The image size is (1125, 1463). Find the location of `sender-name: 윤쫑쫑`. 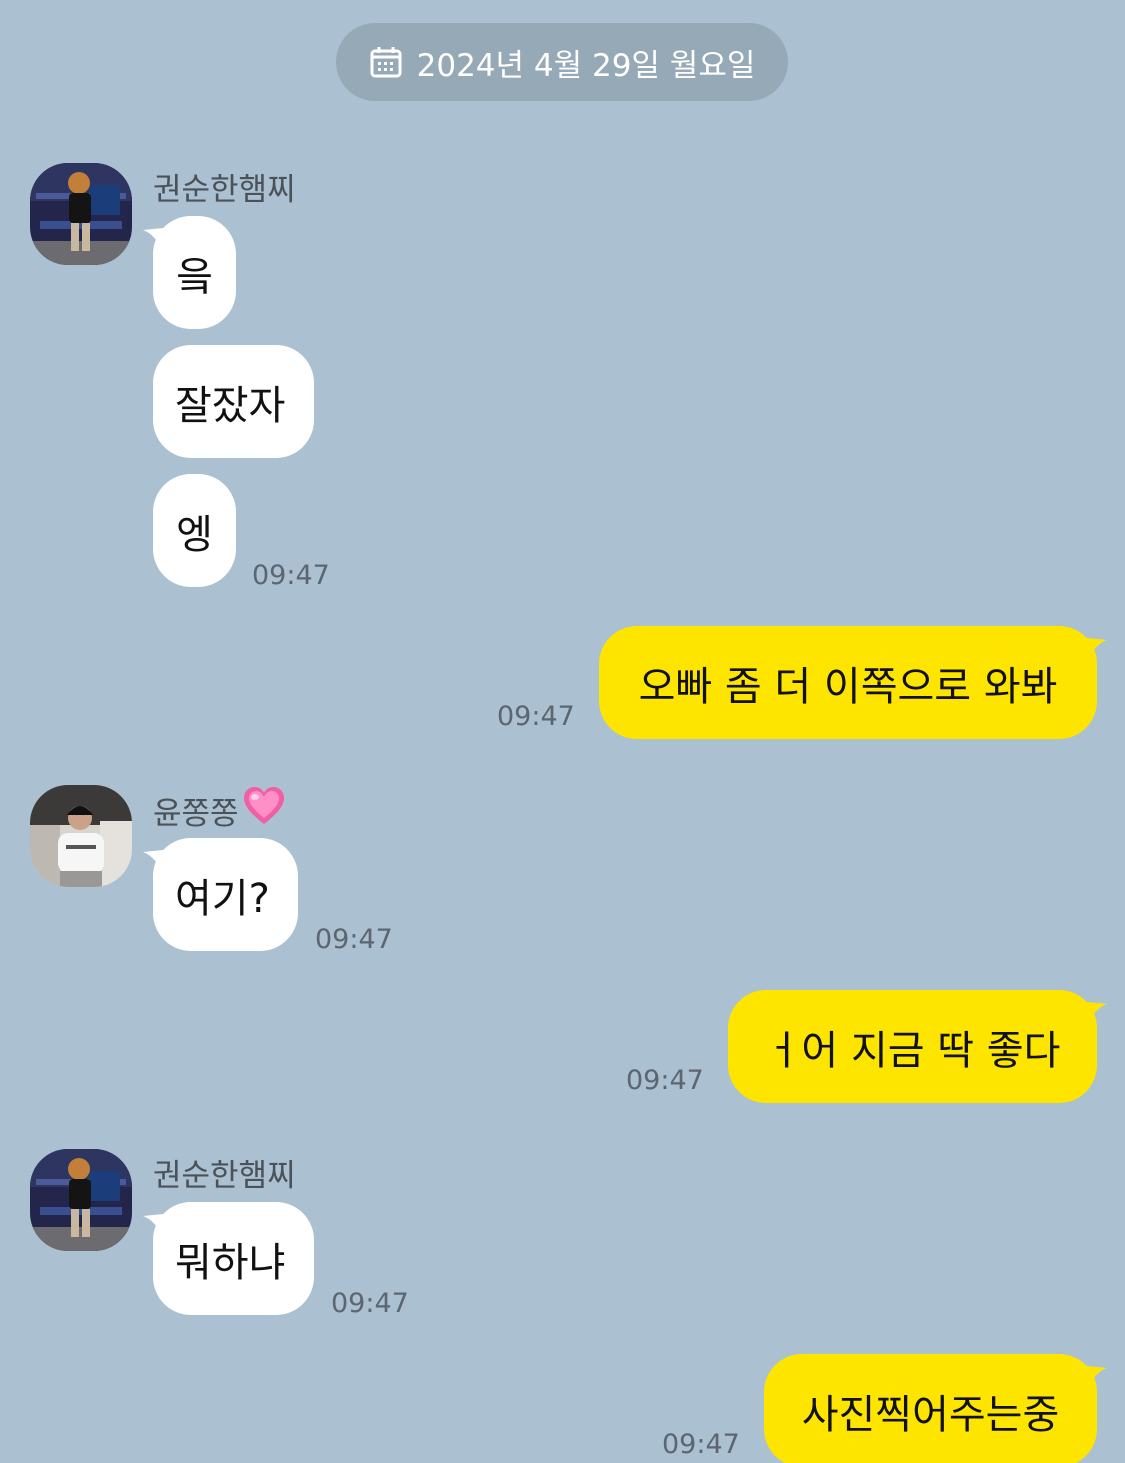

sender-name: 윤쫑쫑 is located at coordinates (219, 810).